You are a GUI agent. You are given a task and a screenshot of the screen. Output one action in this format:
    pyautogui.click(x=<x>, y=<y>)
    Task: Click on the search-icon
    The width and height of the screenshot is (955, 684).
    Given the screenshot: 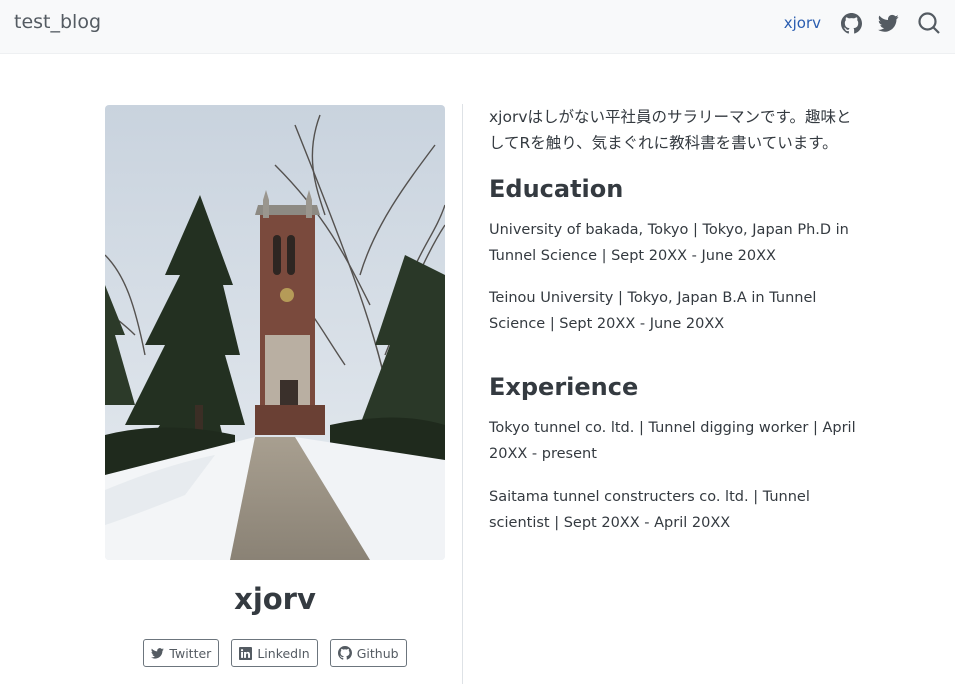 What is the action you would take?
    pyautogui.click(x=929, y=23)
    